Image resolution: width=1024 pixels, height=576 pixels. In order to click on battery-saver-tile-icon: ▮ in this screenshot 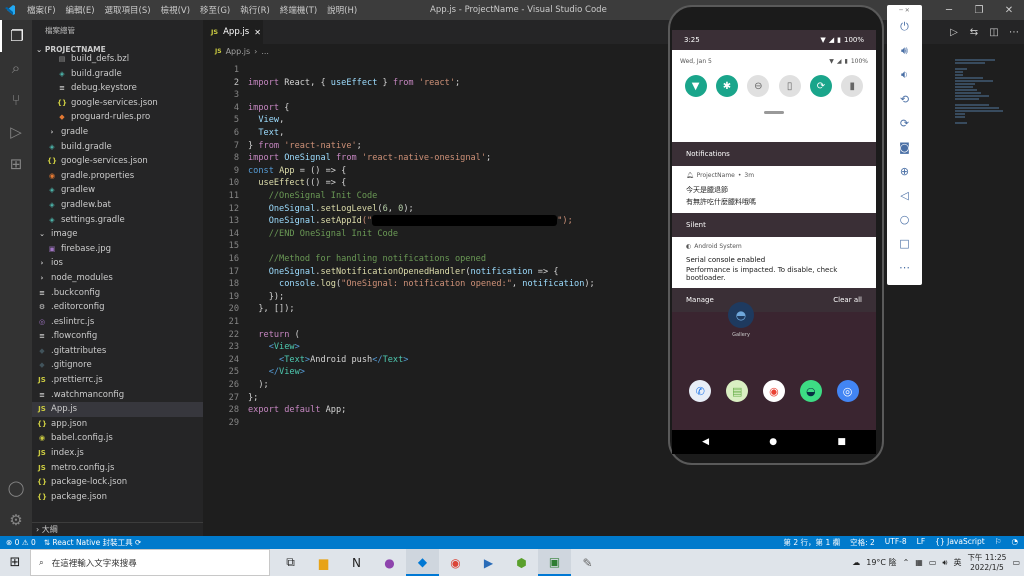, I will do `click(852, 86)`.